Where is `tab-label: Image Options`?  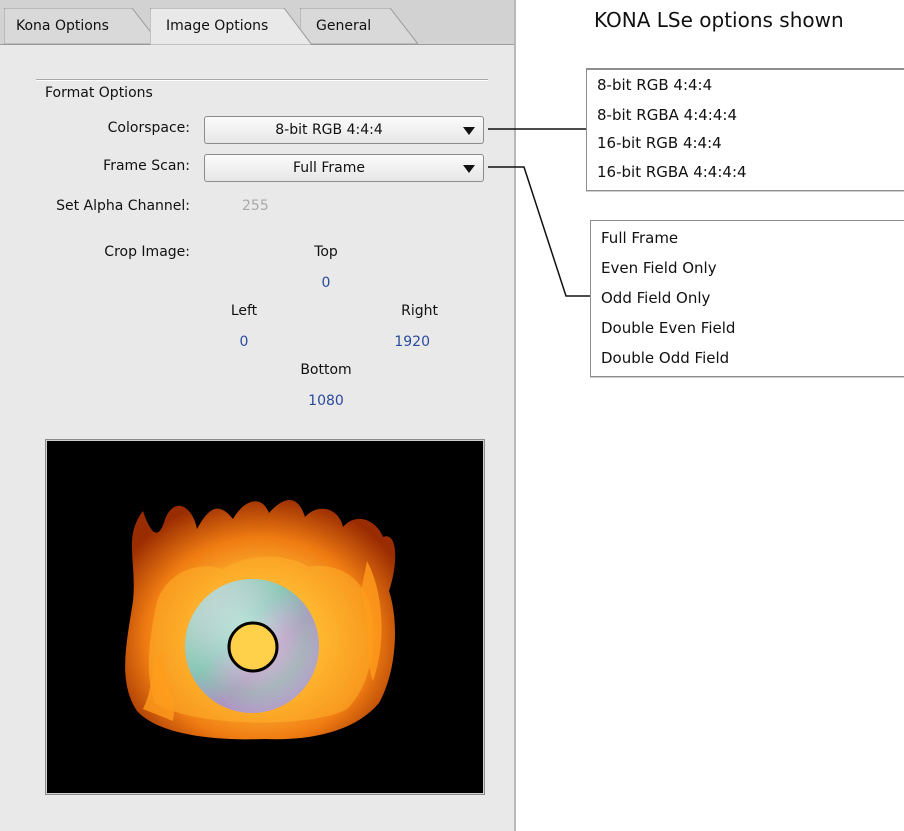 tab-label: Image Options is located at coordinates (217, 26).